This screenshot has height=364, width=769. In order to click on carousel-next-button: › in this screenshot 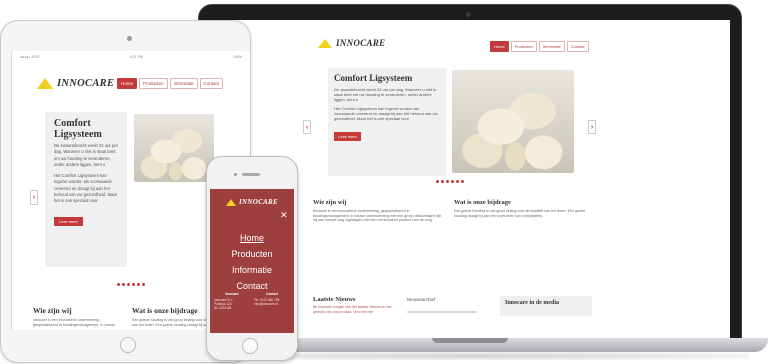, I will do `click(592, 127)`.